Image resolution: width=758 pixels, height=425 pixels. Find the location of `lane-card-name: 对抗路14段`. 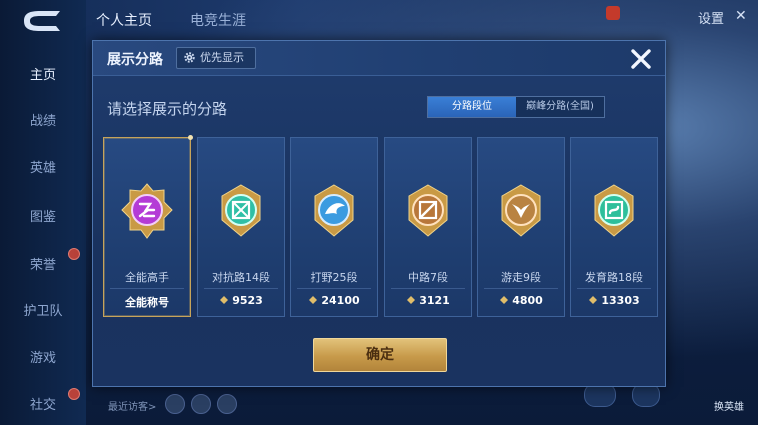

lane-card-name: 对抗路14段 is located at coordinates (241, 277).